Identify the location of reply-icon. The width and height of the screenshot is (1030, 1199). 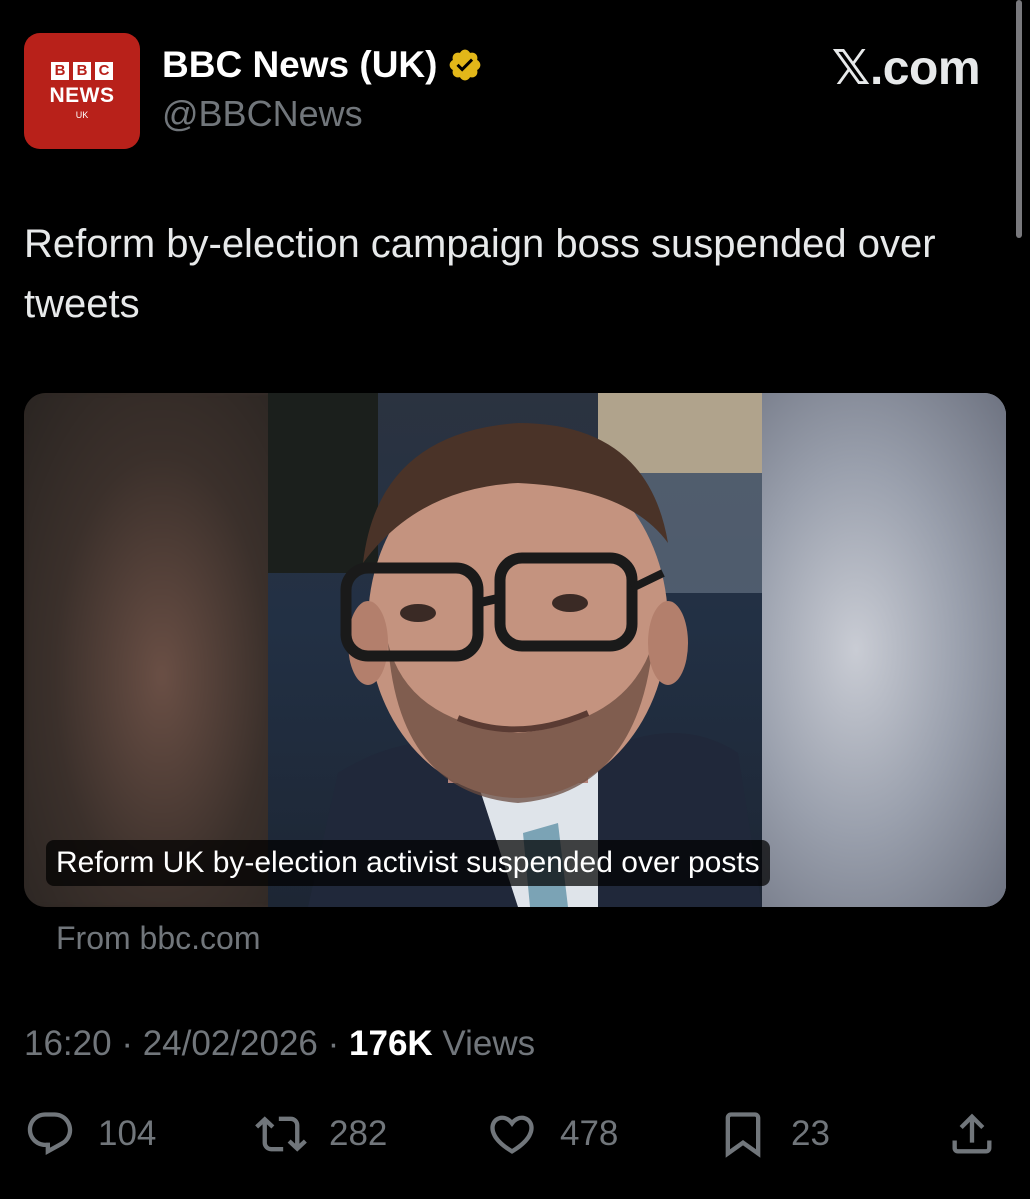
(50, 1134).